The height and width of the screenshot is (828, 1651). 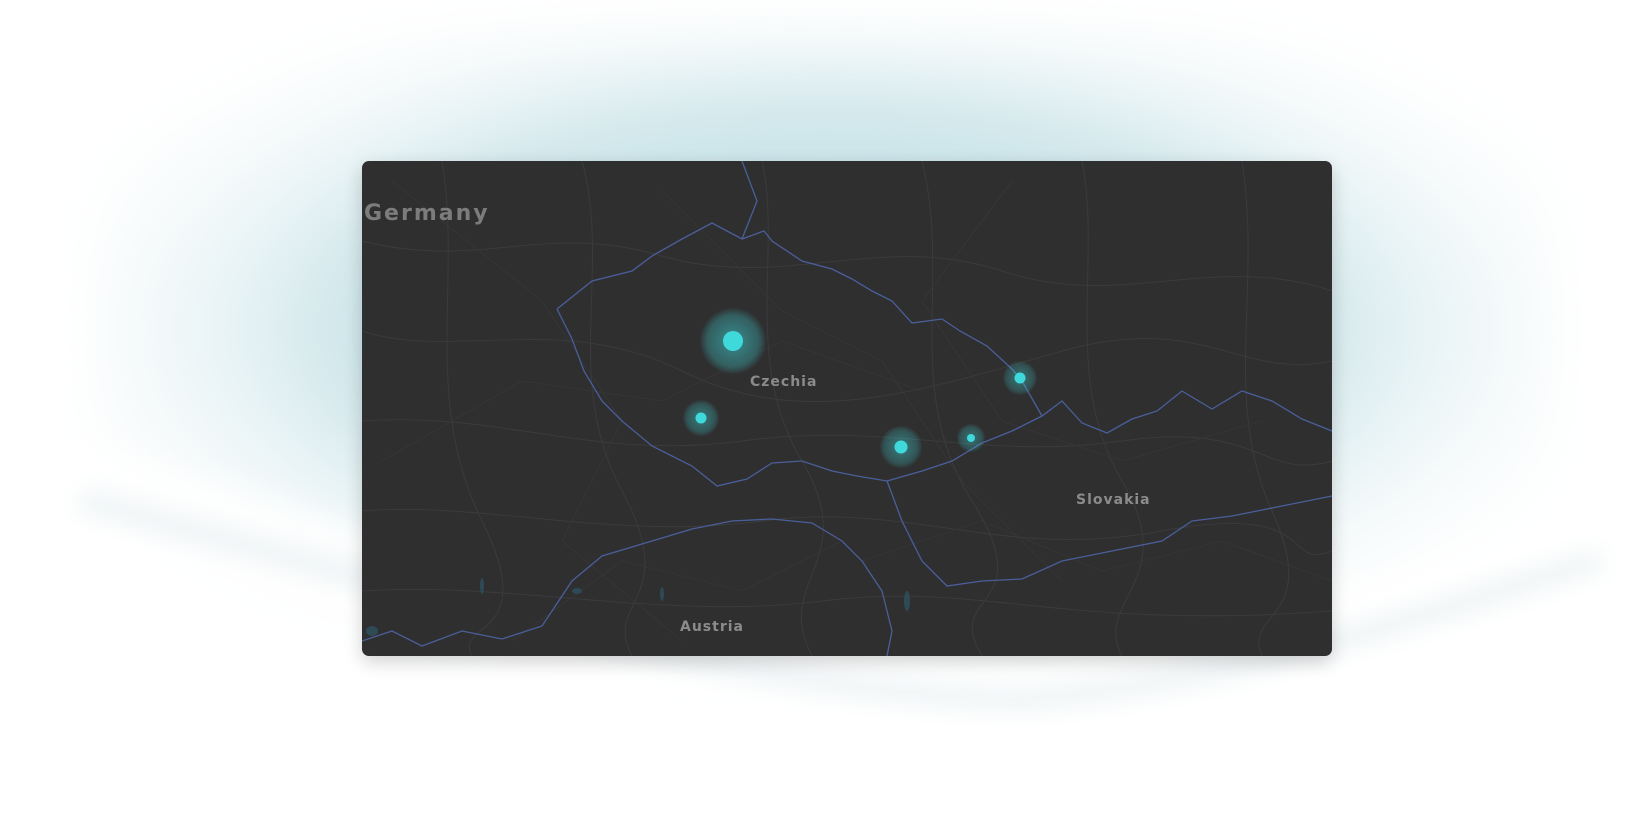 I want to click on country-label-germany: Germany, so click(x=427, y=213).